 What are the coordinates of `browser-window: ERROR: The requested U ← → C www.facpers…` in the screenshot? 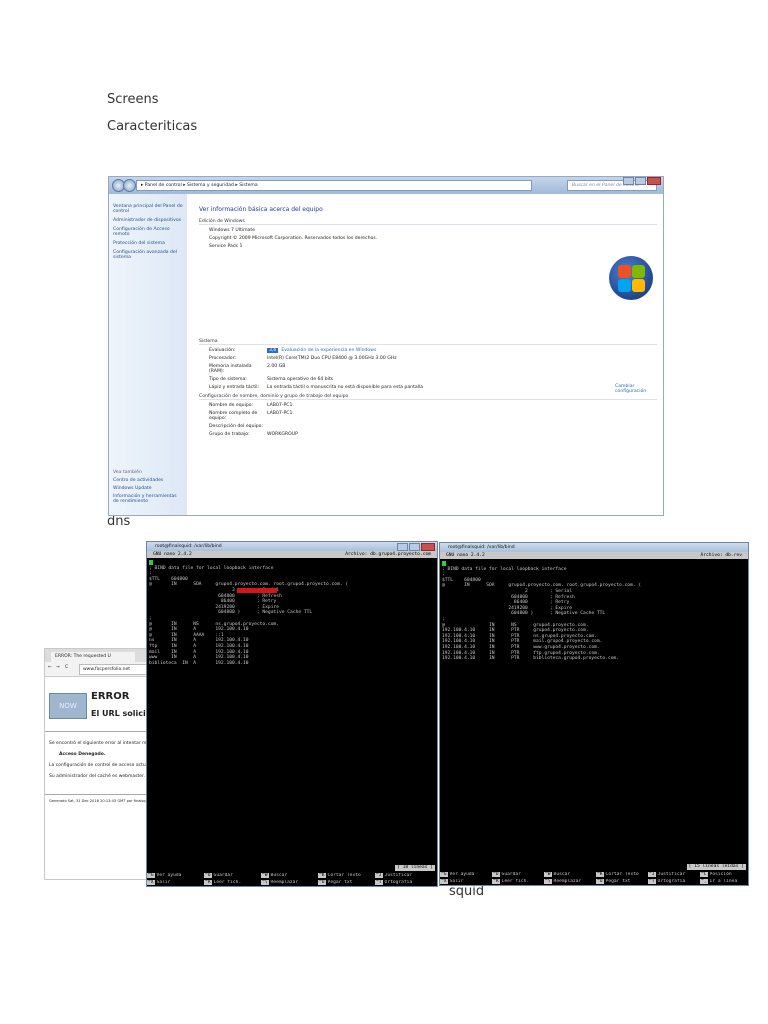 It's located at (101, 764).